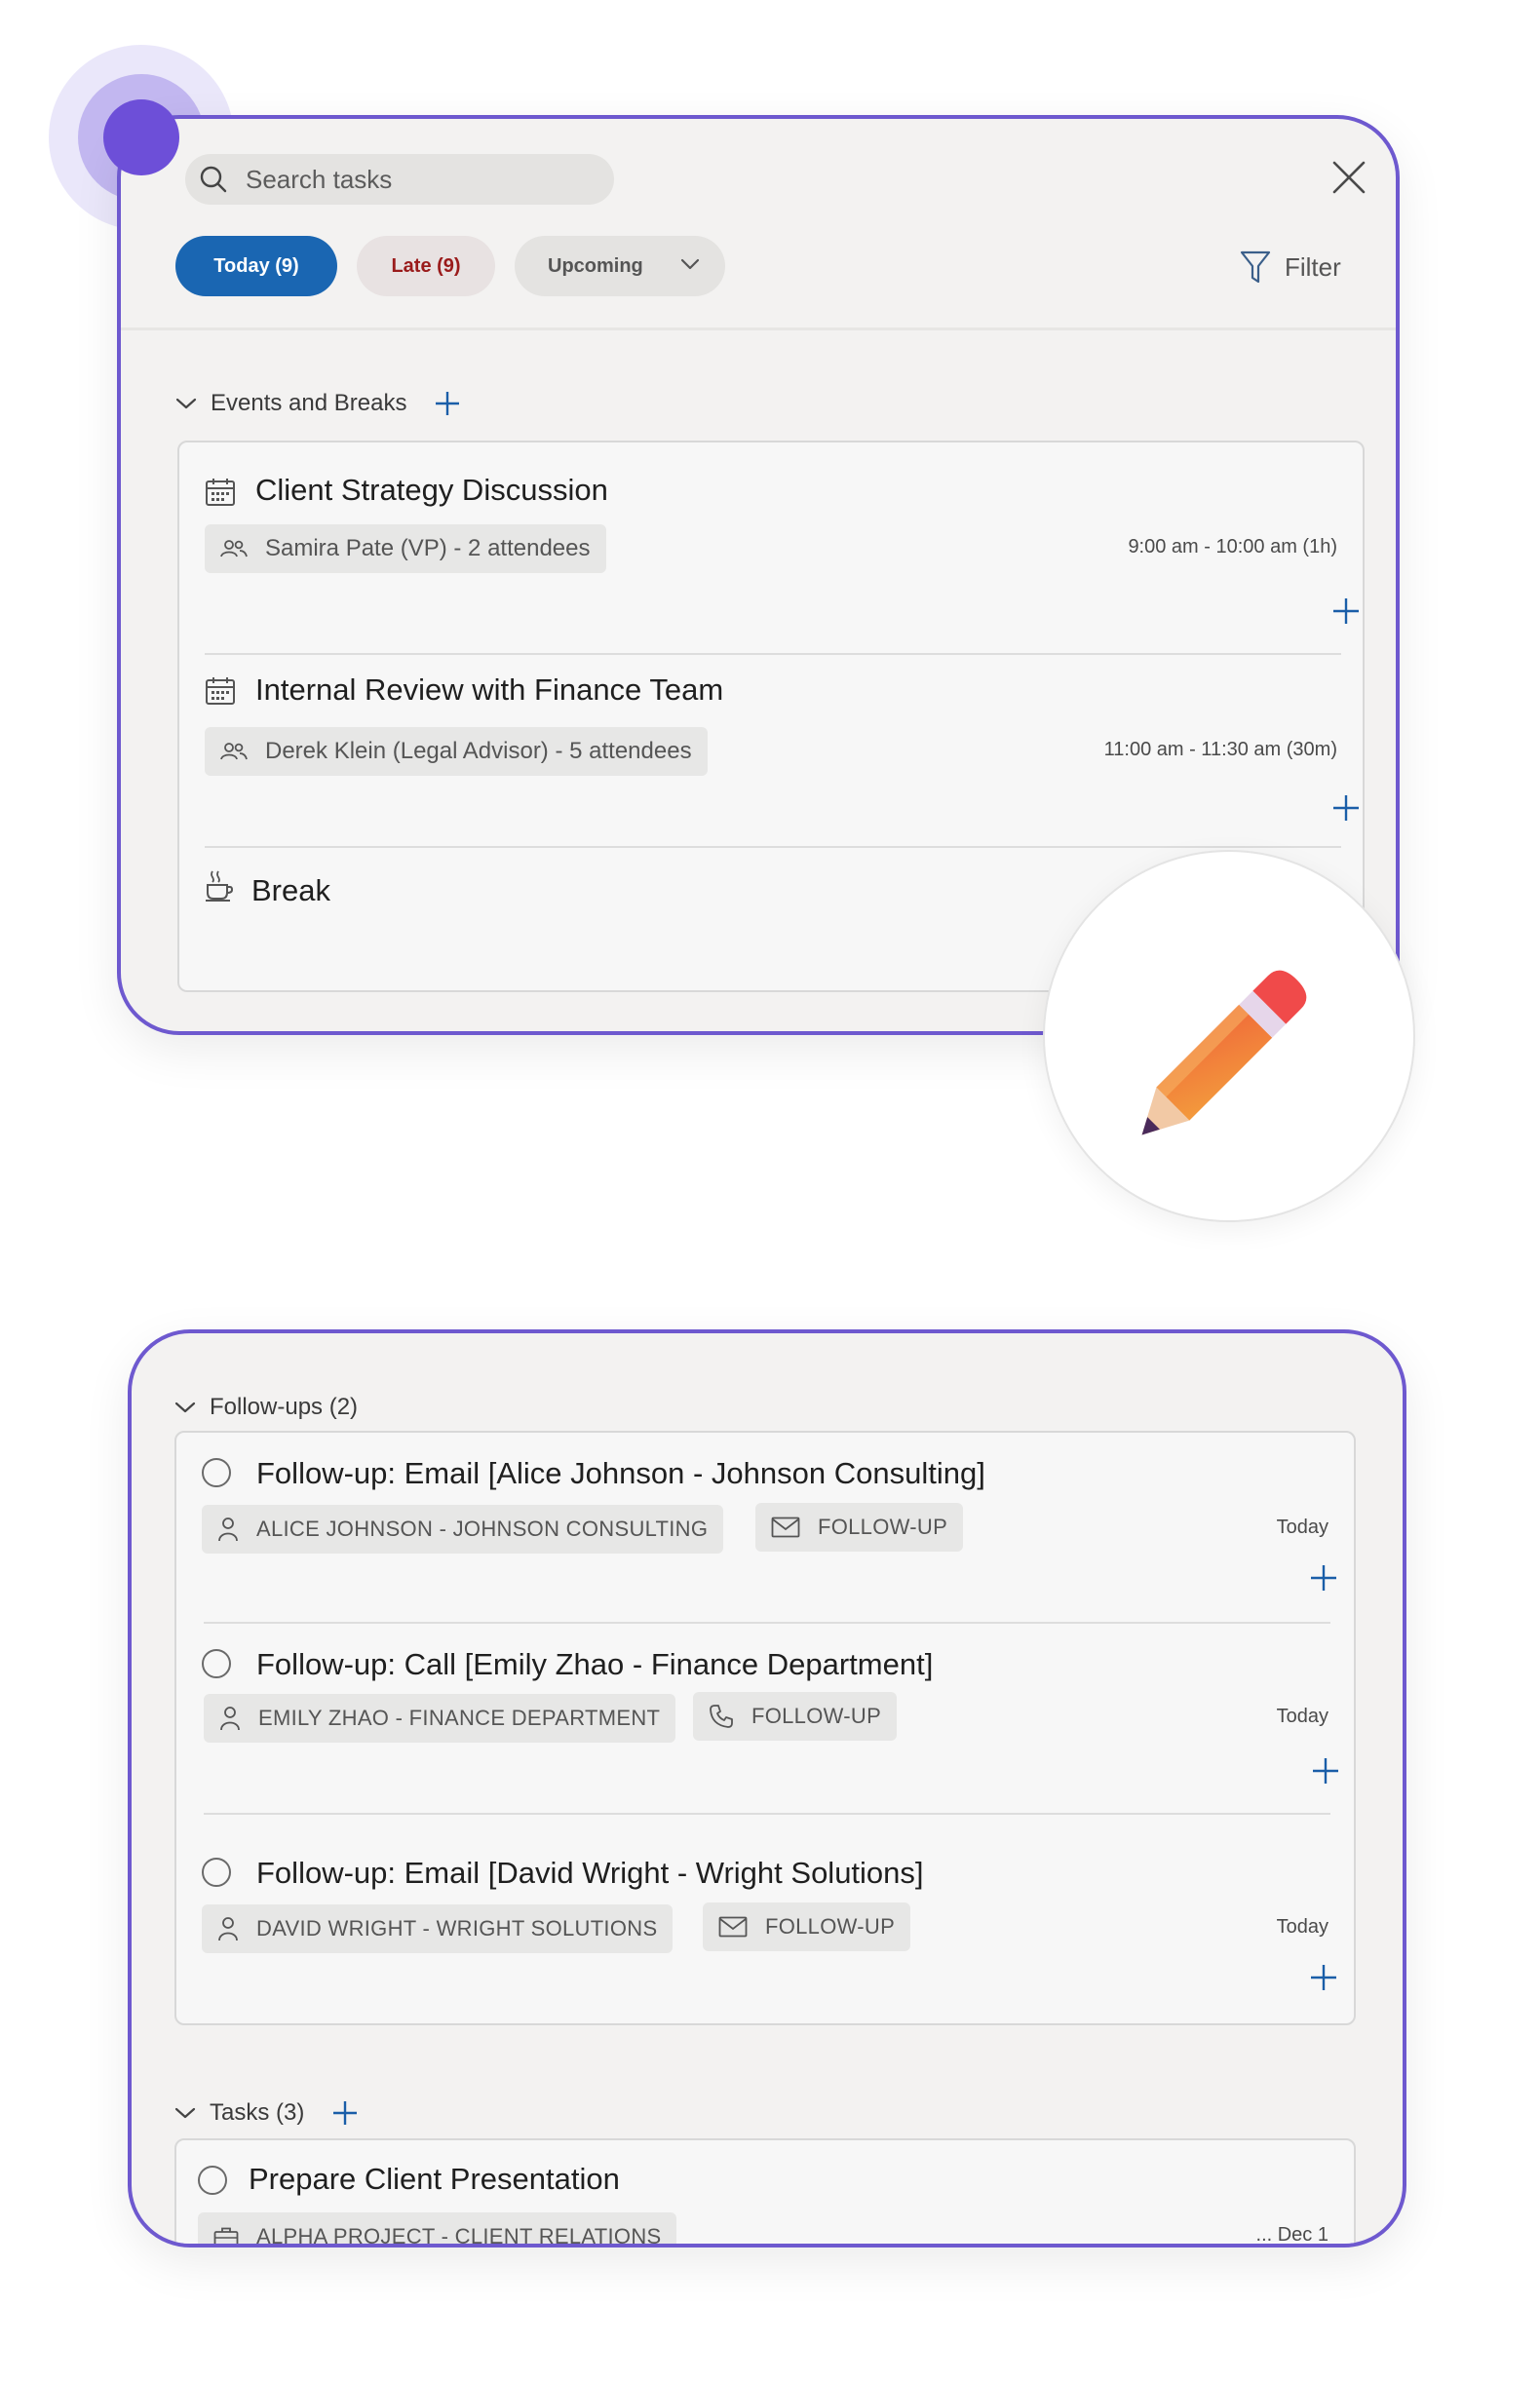 The image size is (1540, 2382). What do you see at coordinates (213, 180) in the screenshot?
I see `search-icon` at bounding box center [213, 180].